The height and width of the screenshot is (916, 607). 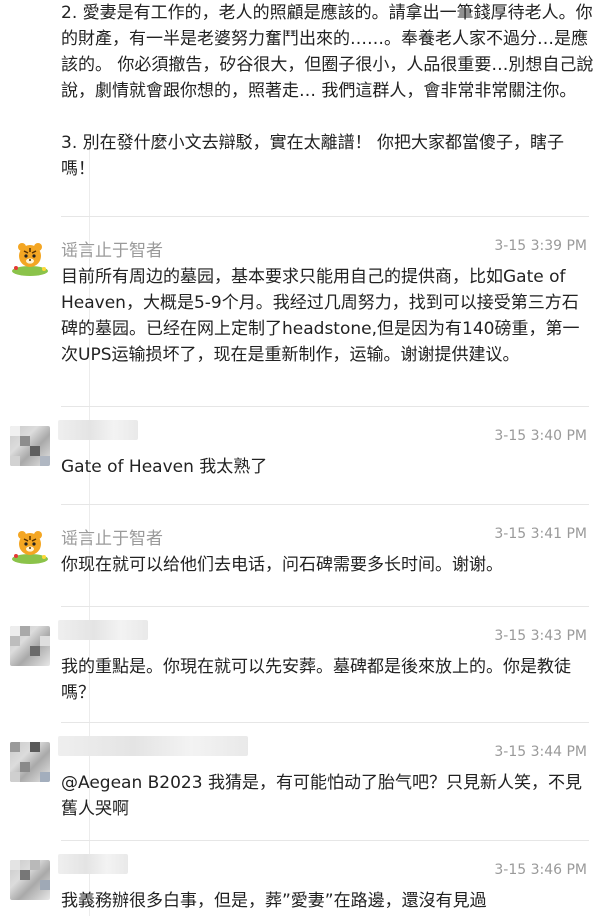 What do you see at coordinates (313, 156) in the screenshot?
I see `previous-comment-paragraph-3: 3. 別在發什麼小文去辯駁，實在太離譜！ 你把大家都當傻子，瞎子嗎！` at bounding box center [313, 156].